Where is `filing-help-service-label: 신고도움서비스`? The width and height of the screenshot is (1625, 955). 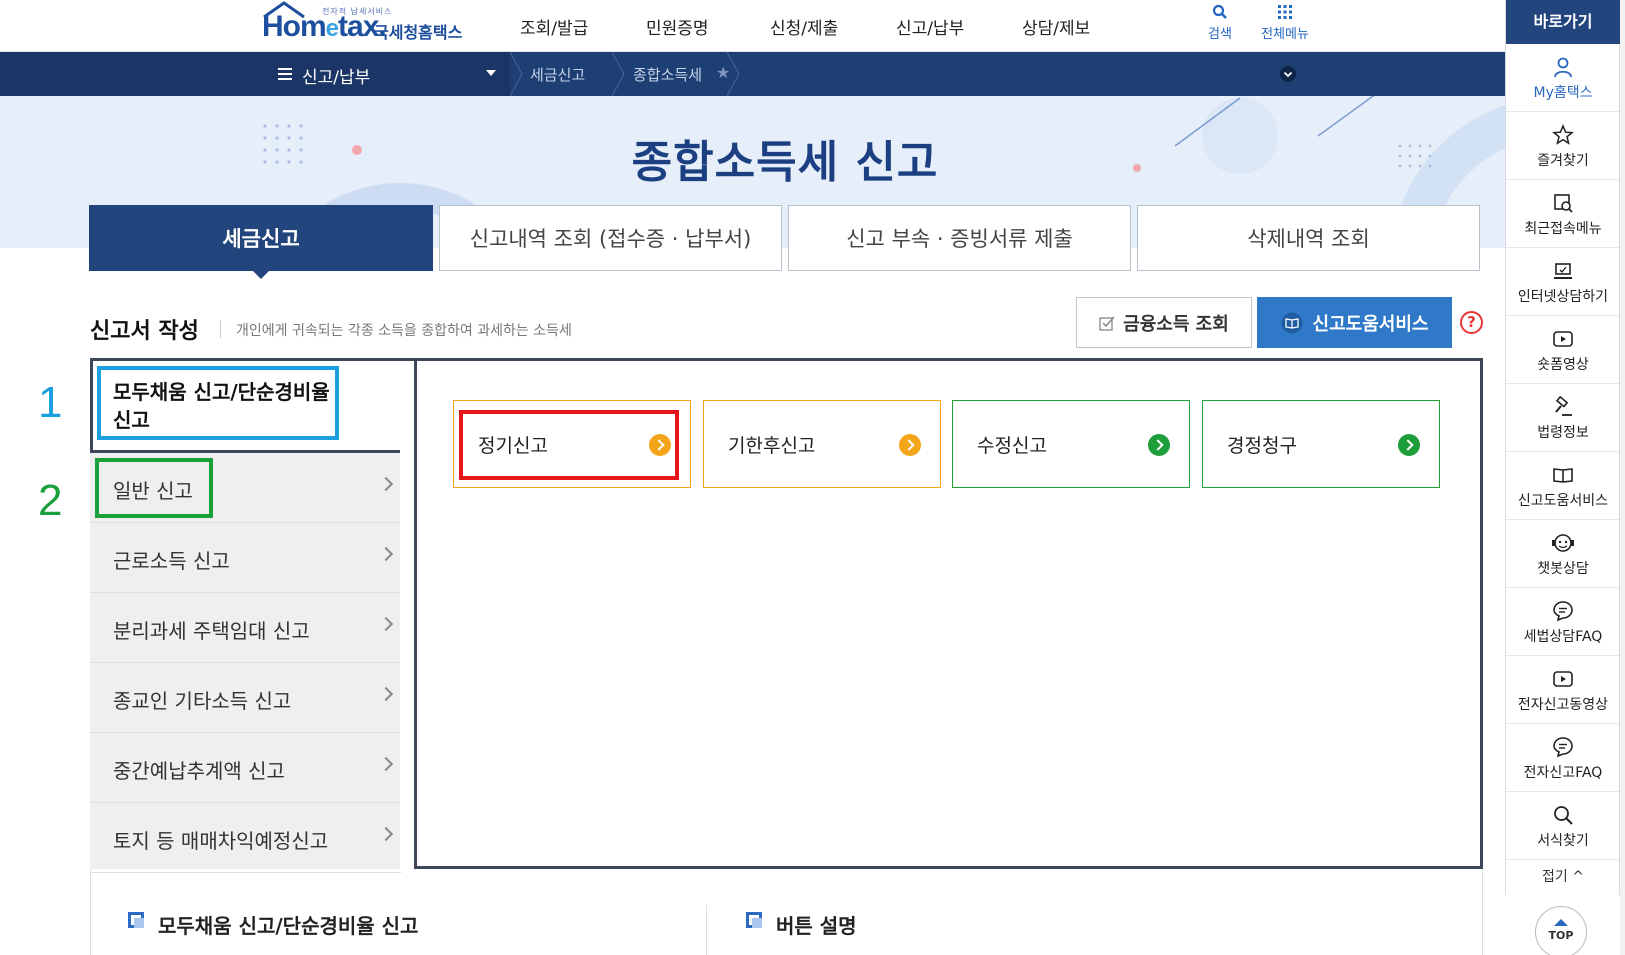
filing-help-service-label: 신고도움서비스 is located at coordinates (1370, 324).